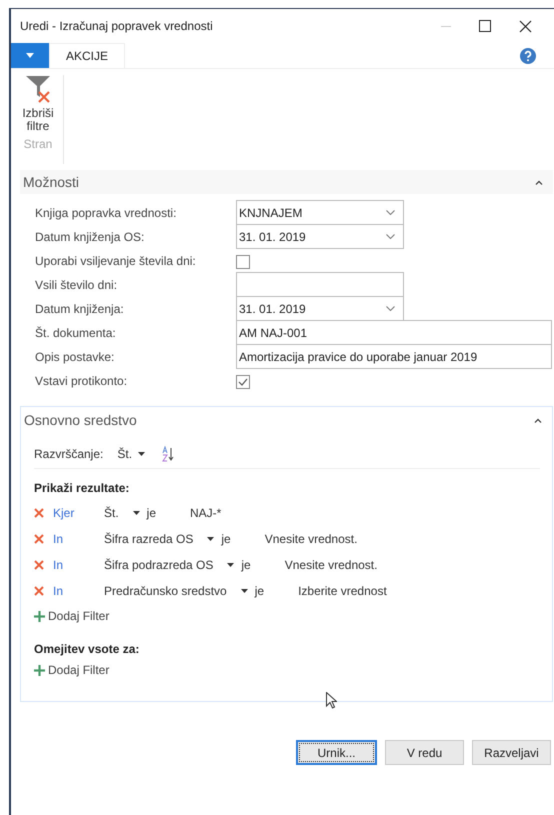  What do you see at coordinates (169, 565) in the screenshot?
I see `filter-field-dropdown: Šifra podrazreda OS` at bounding box center [169, 565].